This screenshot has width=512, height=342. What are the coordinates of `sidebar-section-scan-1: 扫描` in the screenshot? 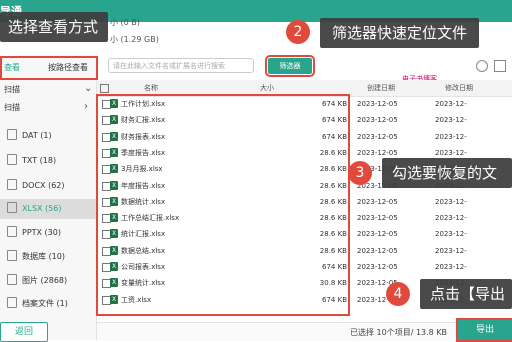 It's located at (48, 90).